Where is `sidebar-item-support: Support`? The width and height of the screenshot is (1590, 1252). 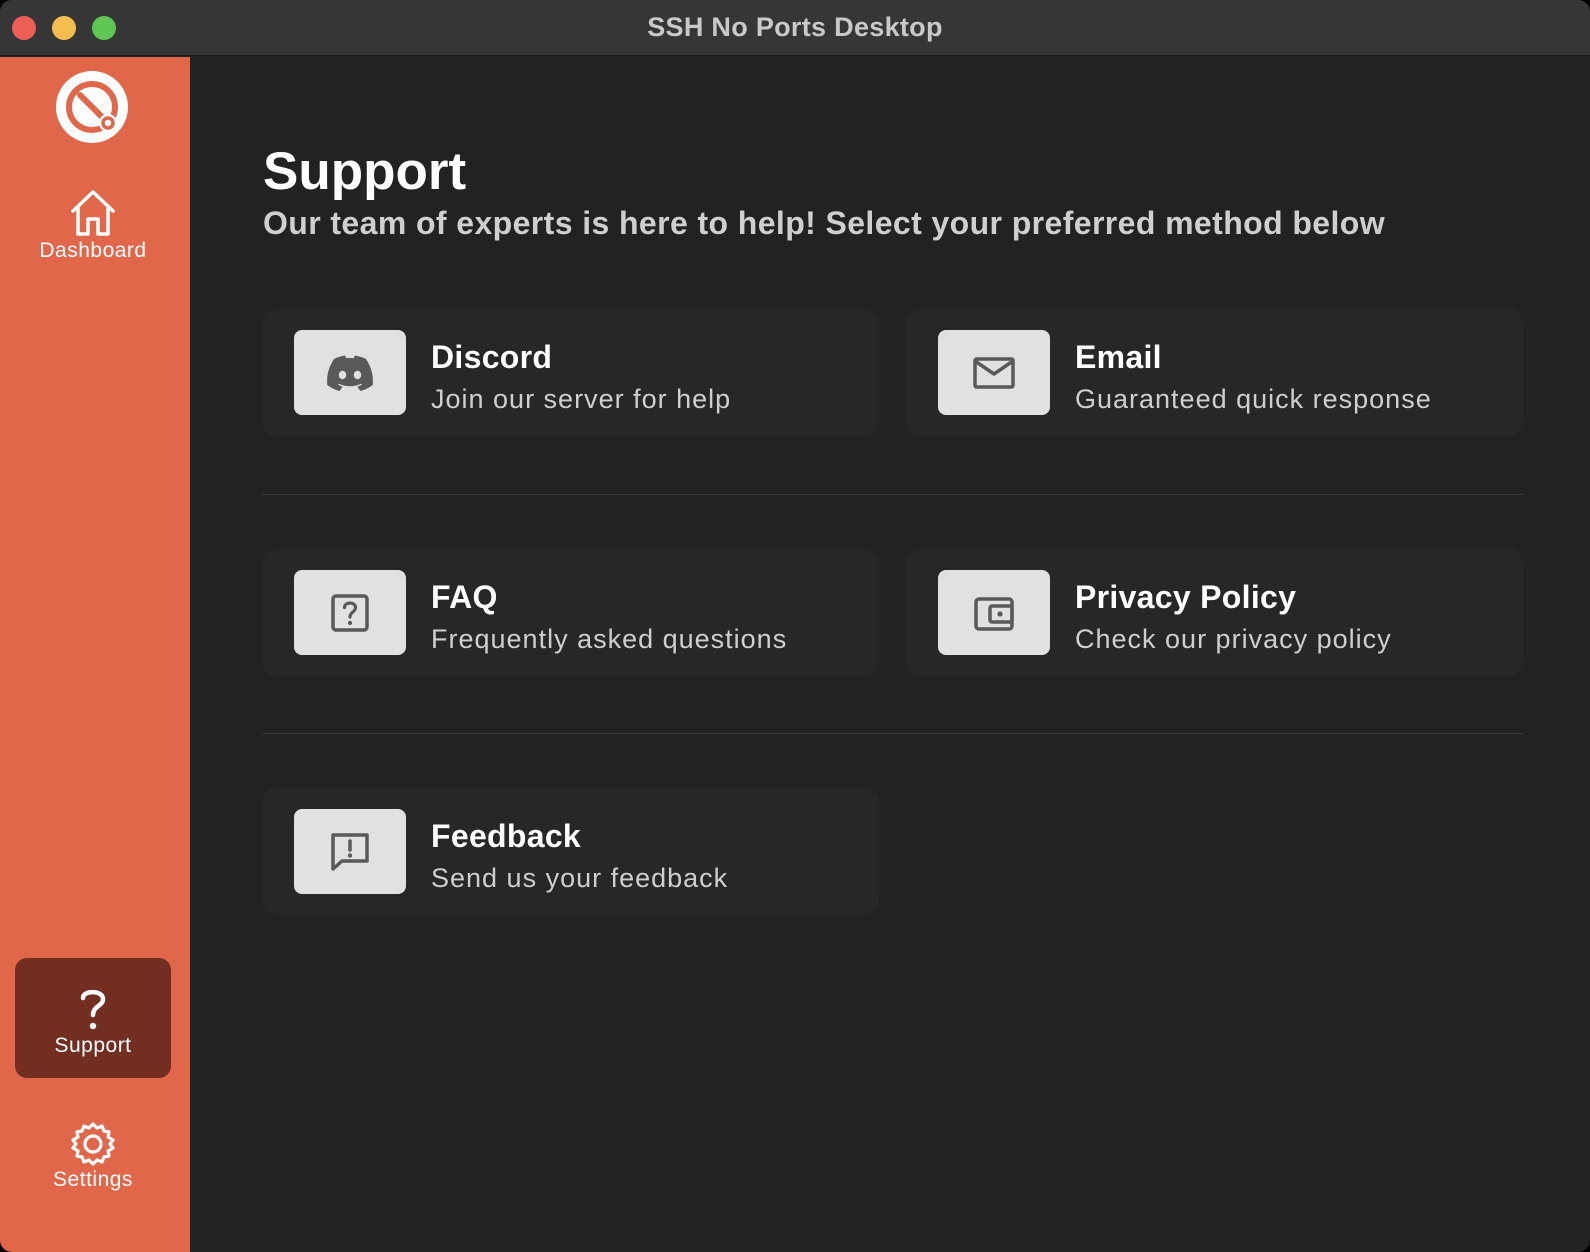 sidebar-item-support: Support is located at coordinates (93, 1018).